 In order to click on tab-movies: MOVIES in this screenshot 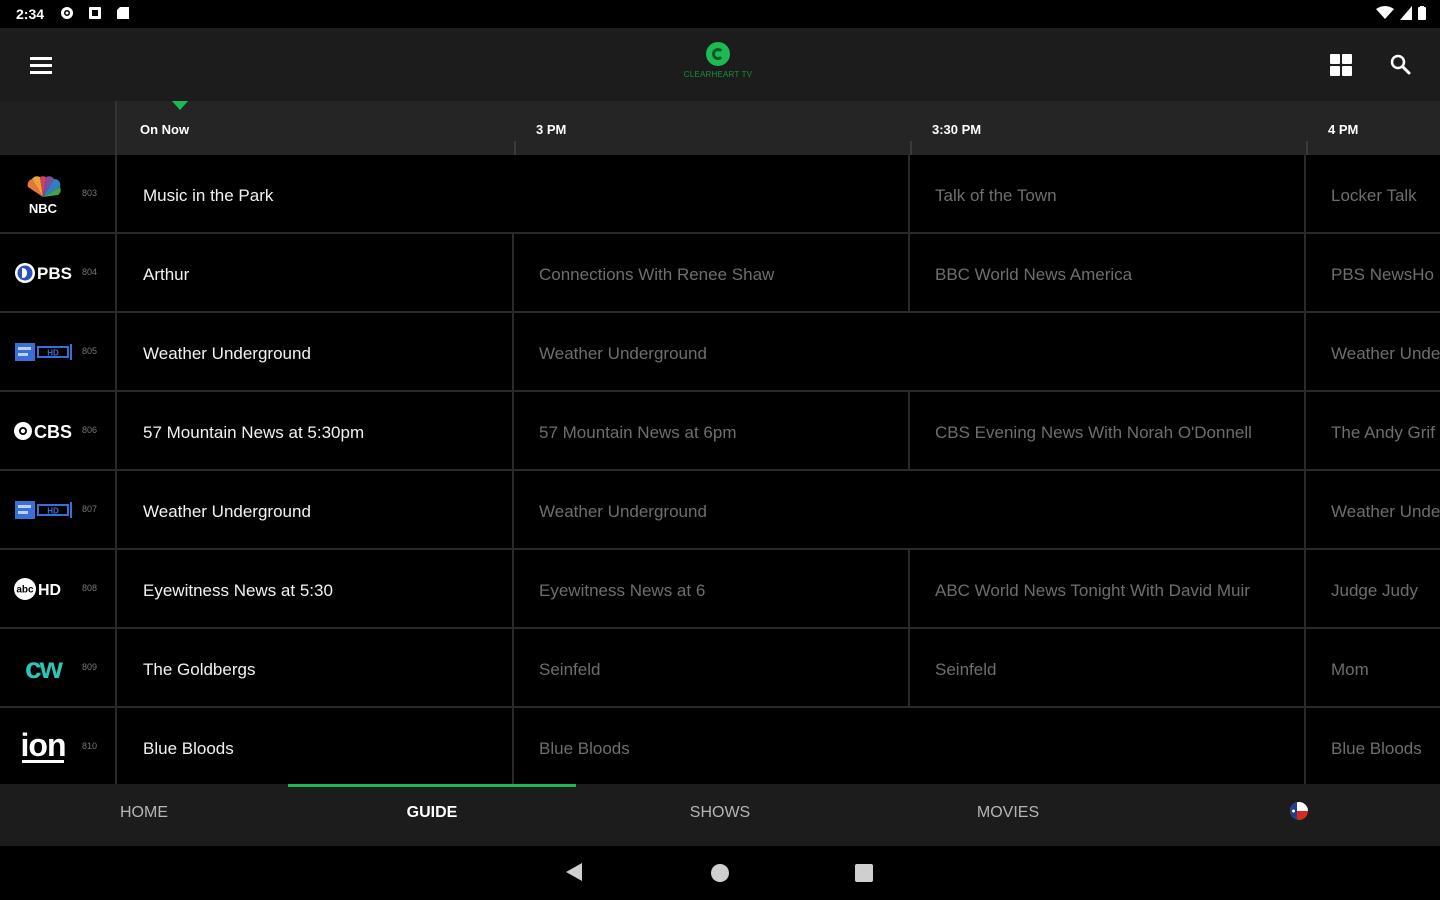, I will do `click(1008, 815)`.